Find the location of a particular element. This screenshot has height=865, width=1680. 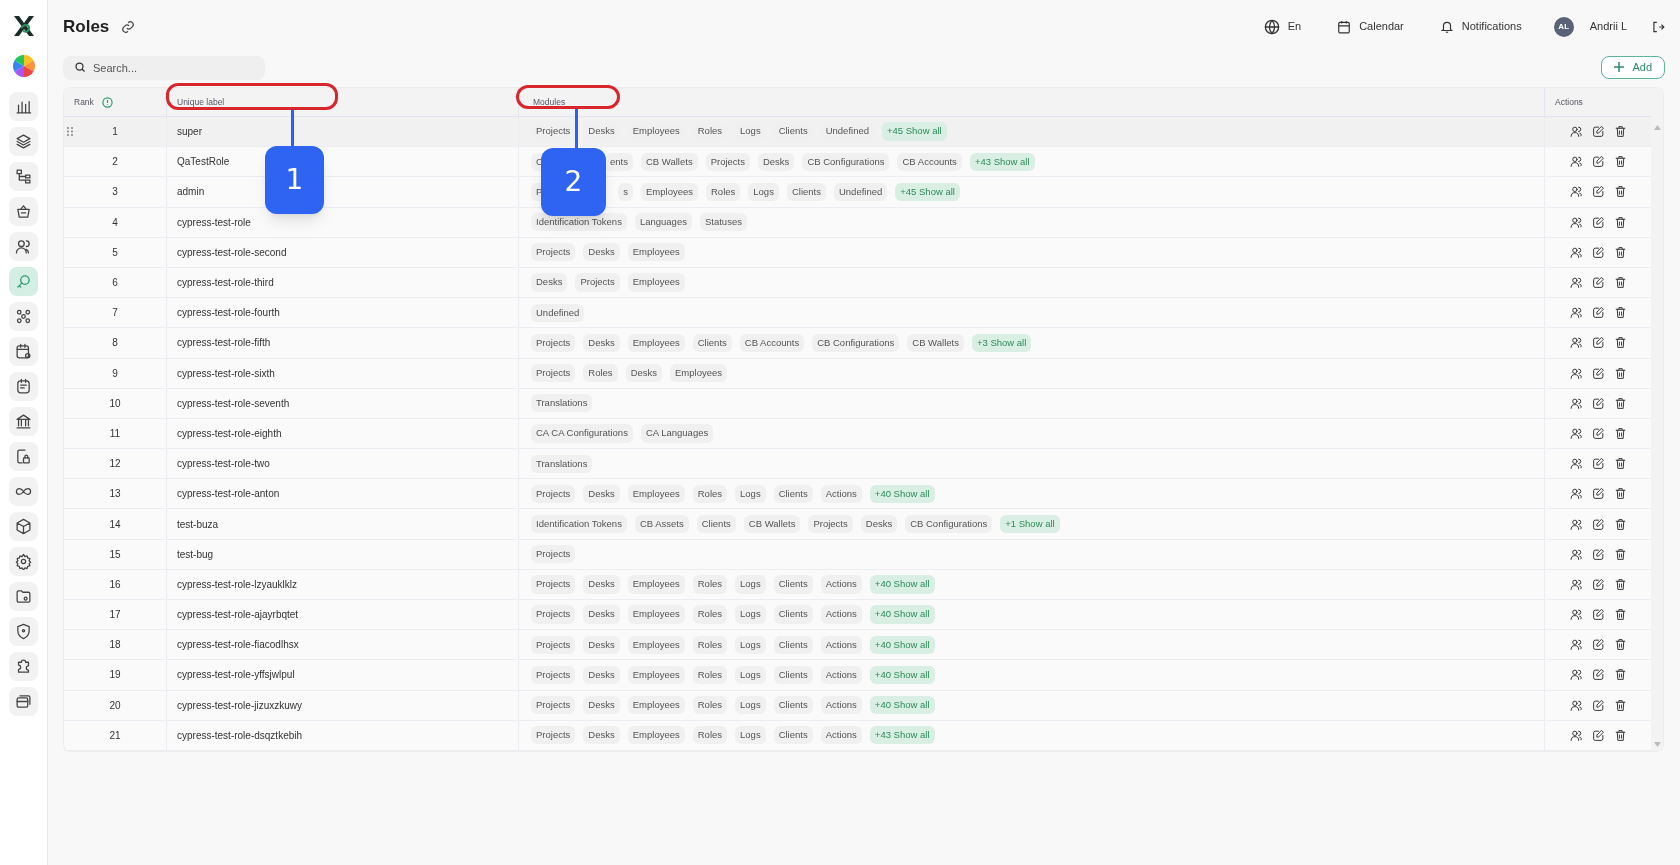

link-icon is located at coordinates (128, 26).